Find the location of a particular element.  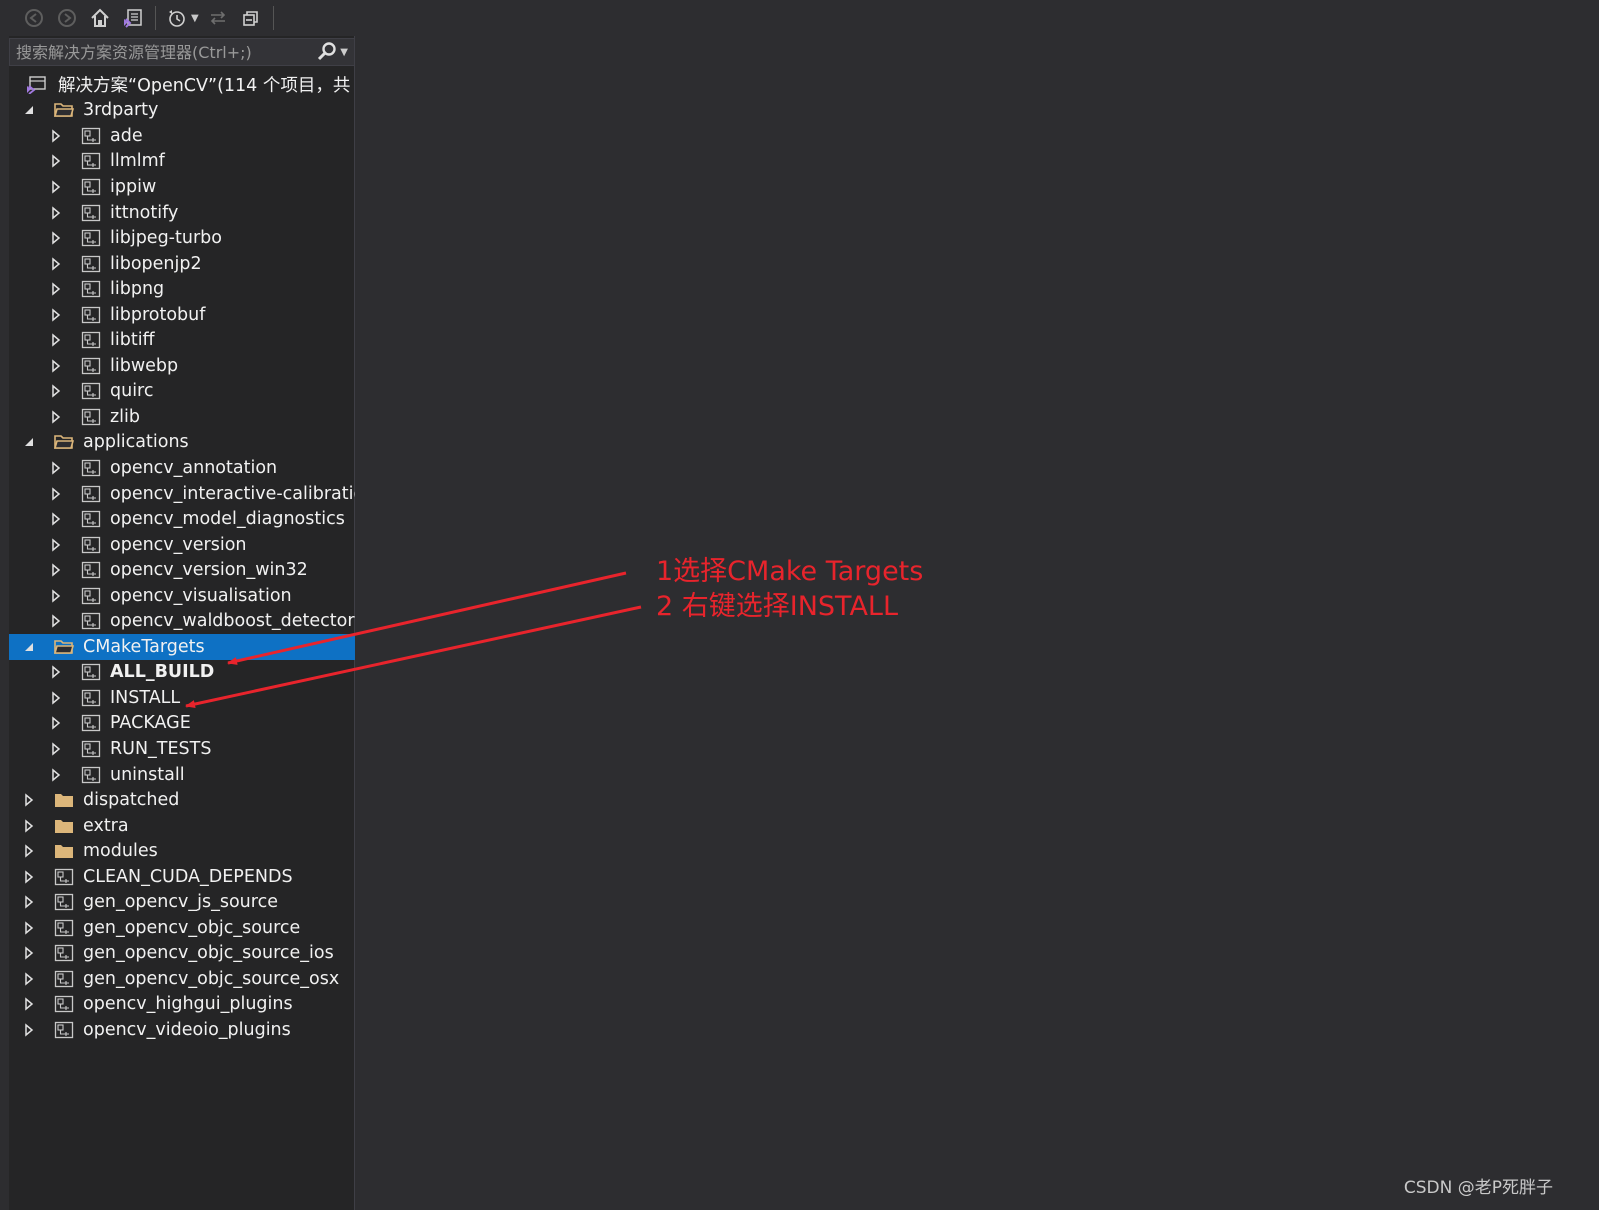

forward-icon is located at coordinates (67, 18).